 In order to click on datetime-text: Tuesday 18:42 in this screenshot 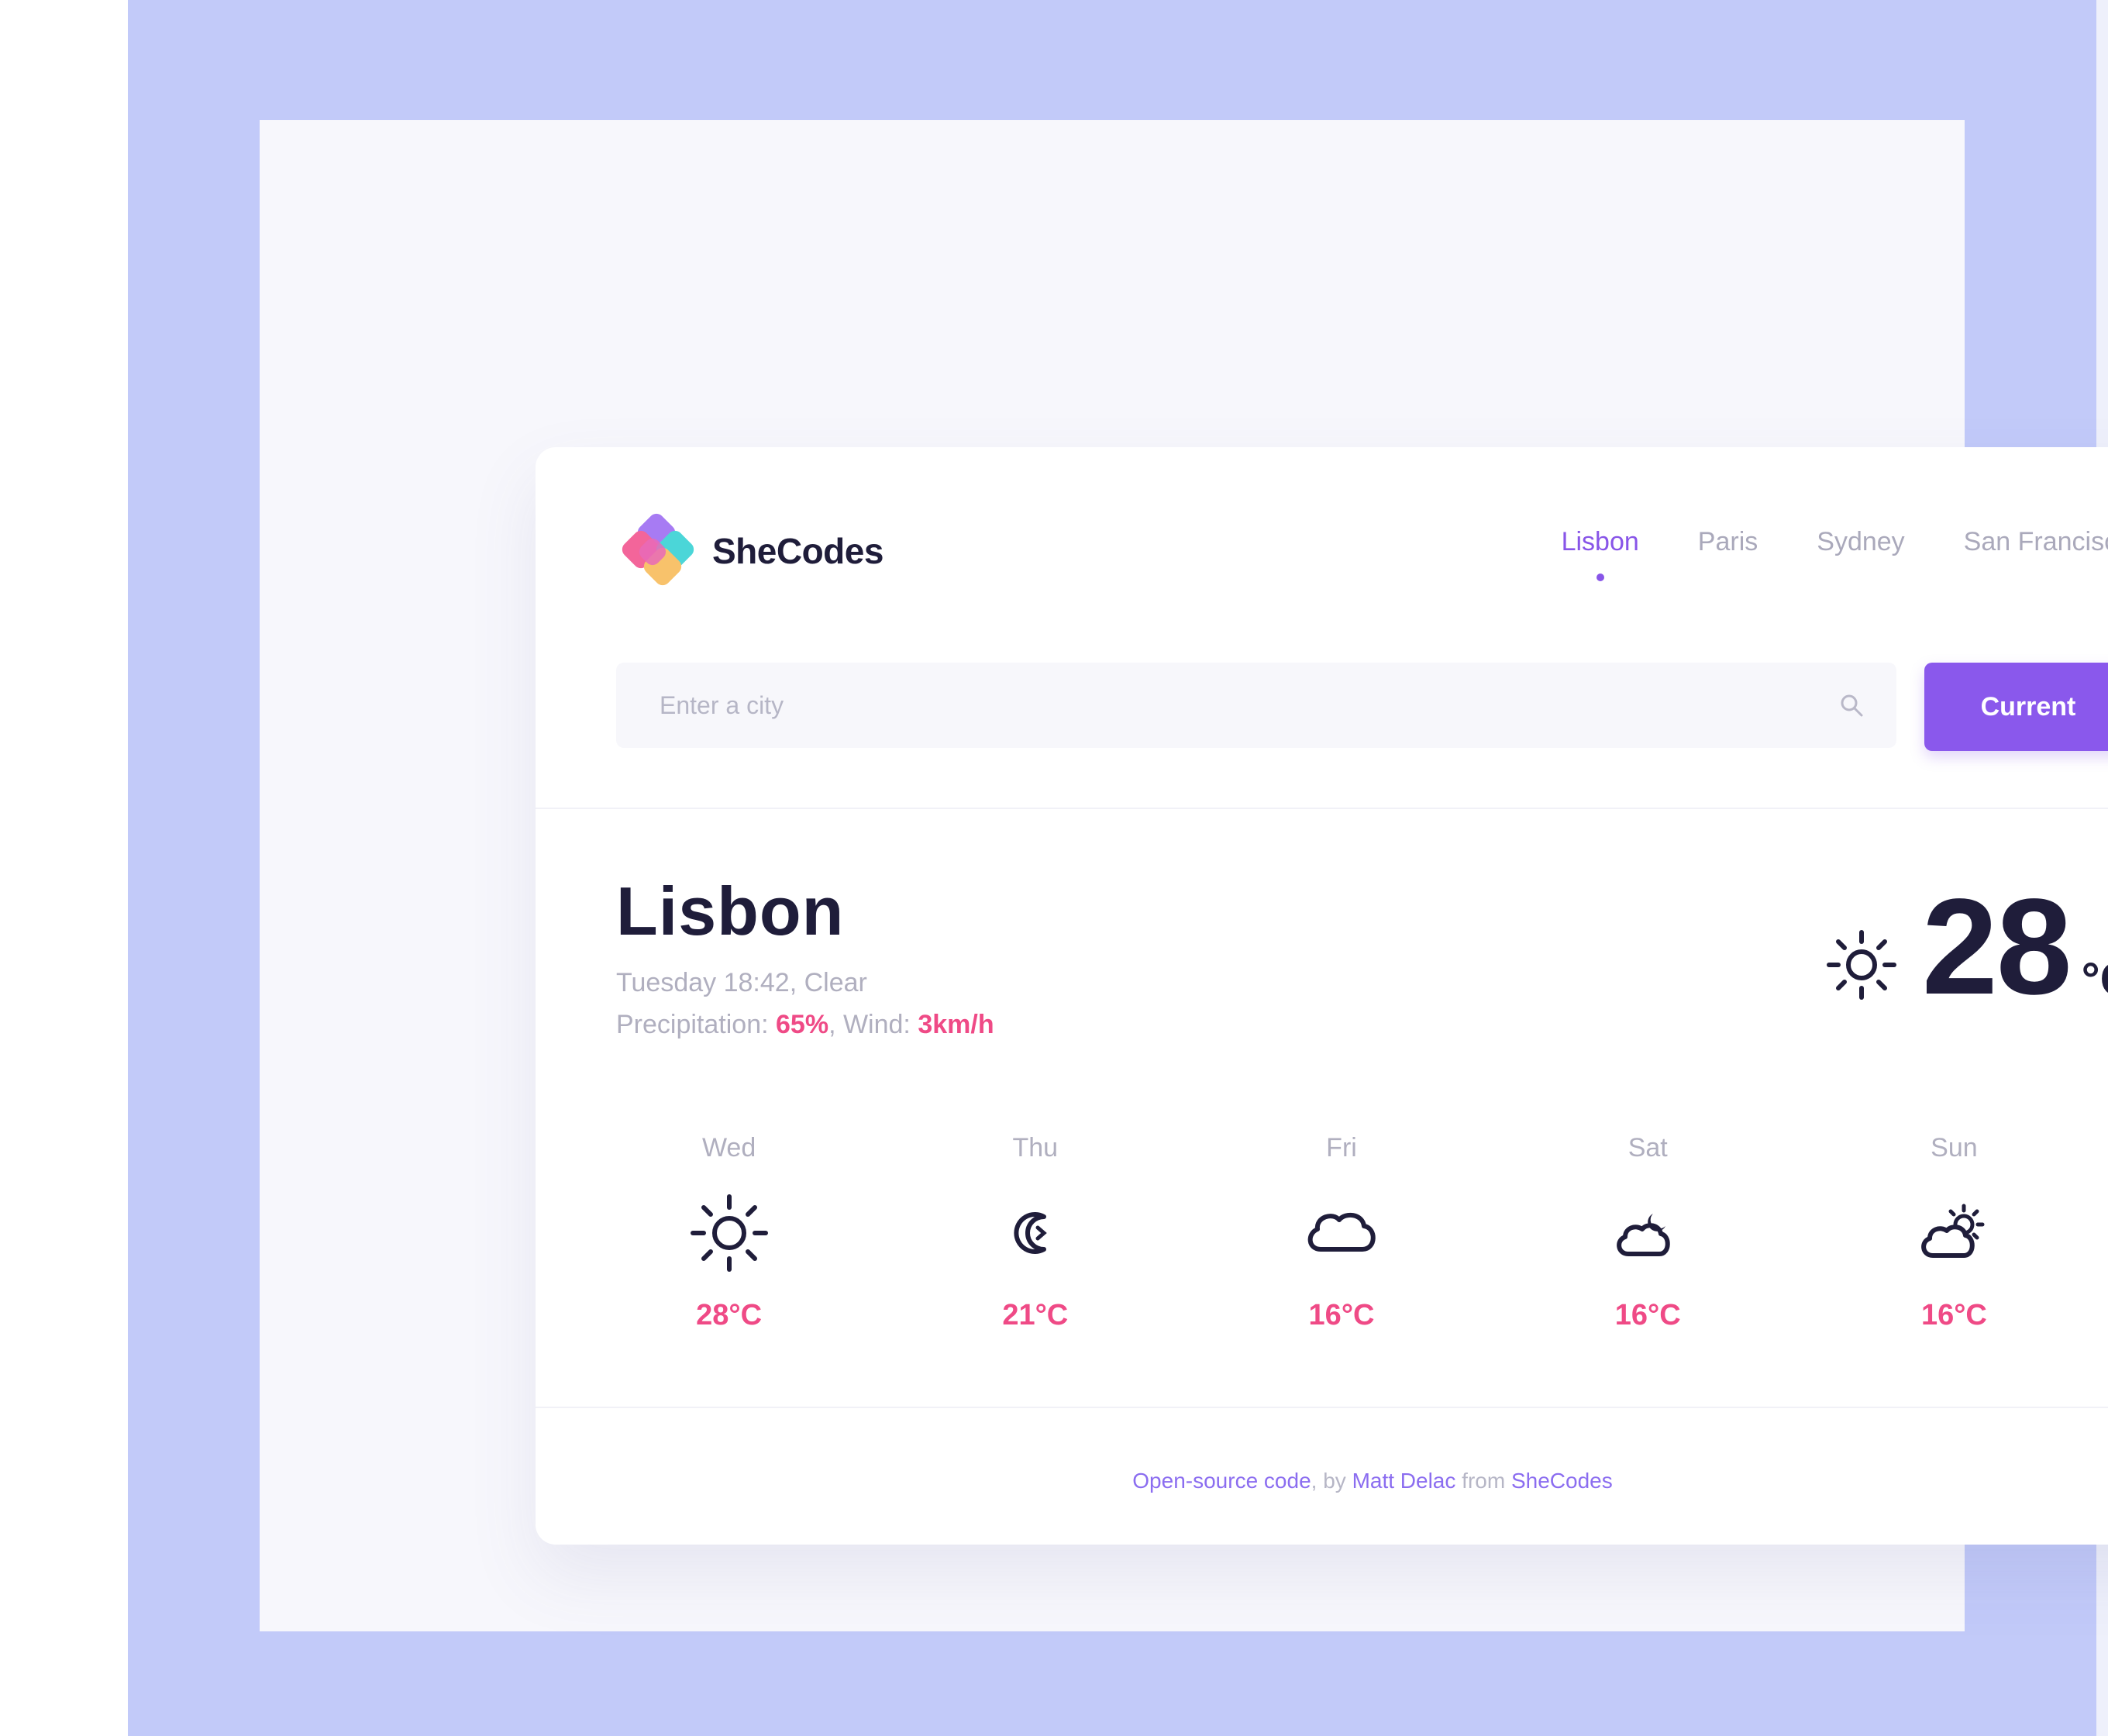, I will do `click(703, 982)`.